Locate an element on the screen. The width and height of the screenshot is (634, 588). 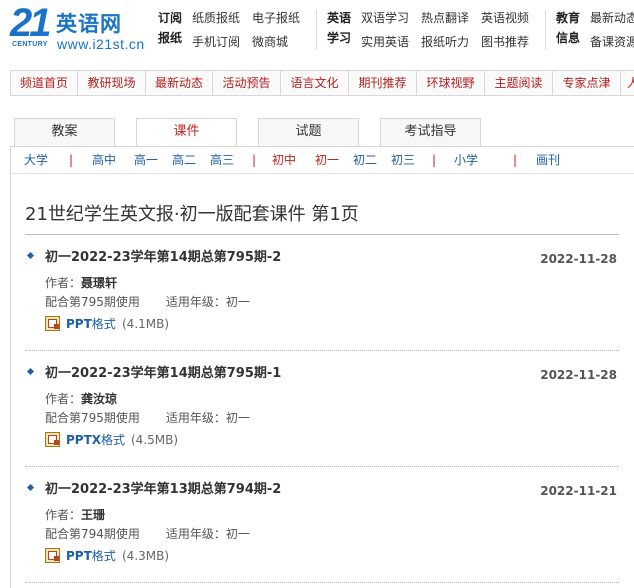
header-link: 备课资源 is located at coordinates (612, 42).